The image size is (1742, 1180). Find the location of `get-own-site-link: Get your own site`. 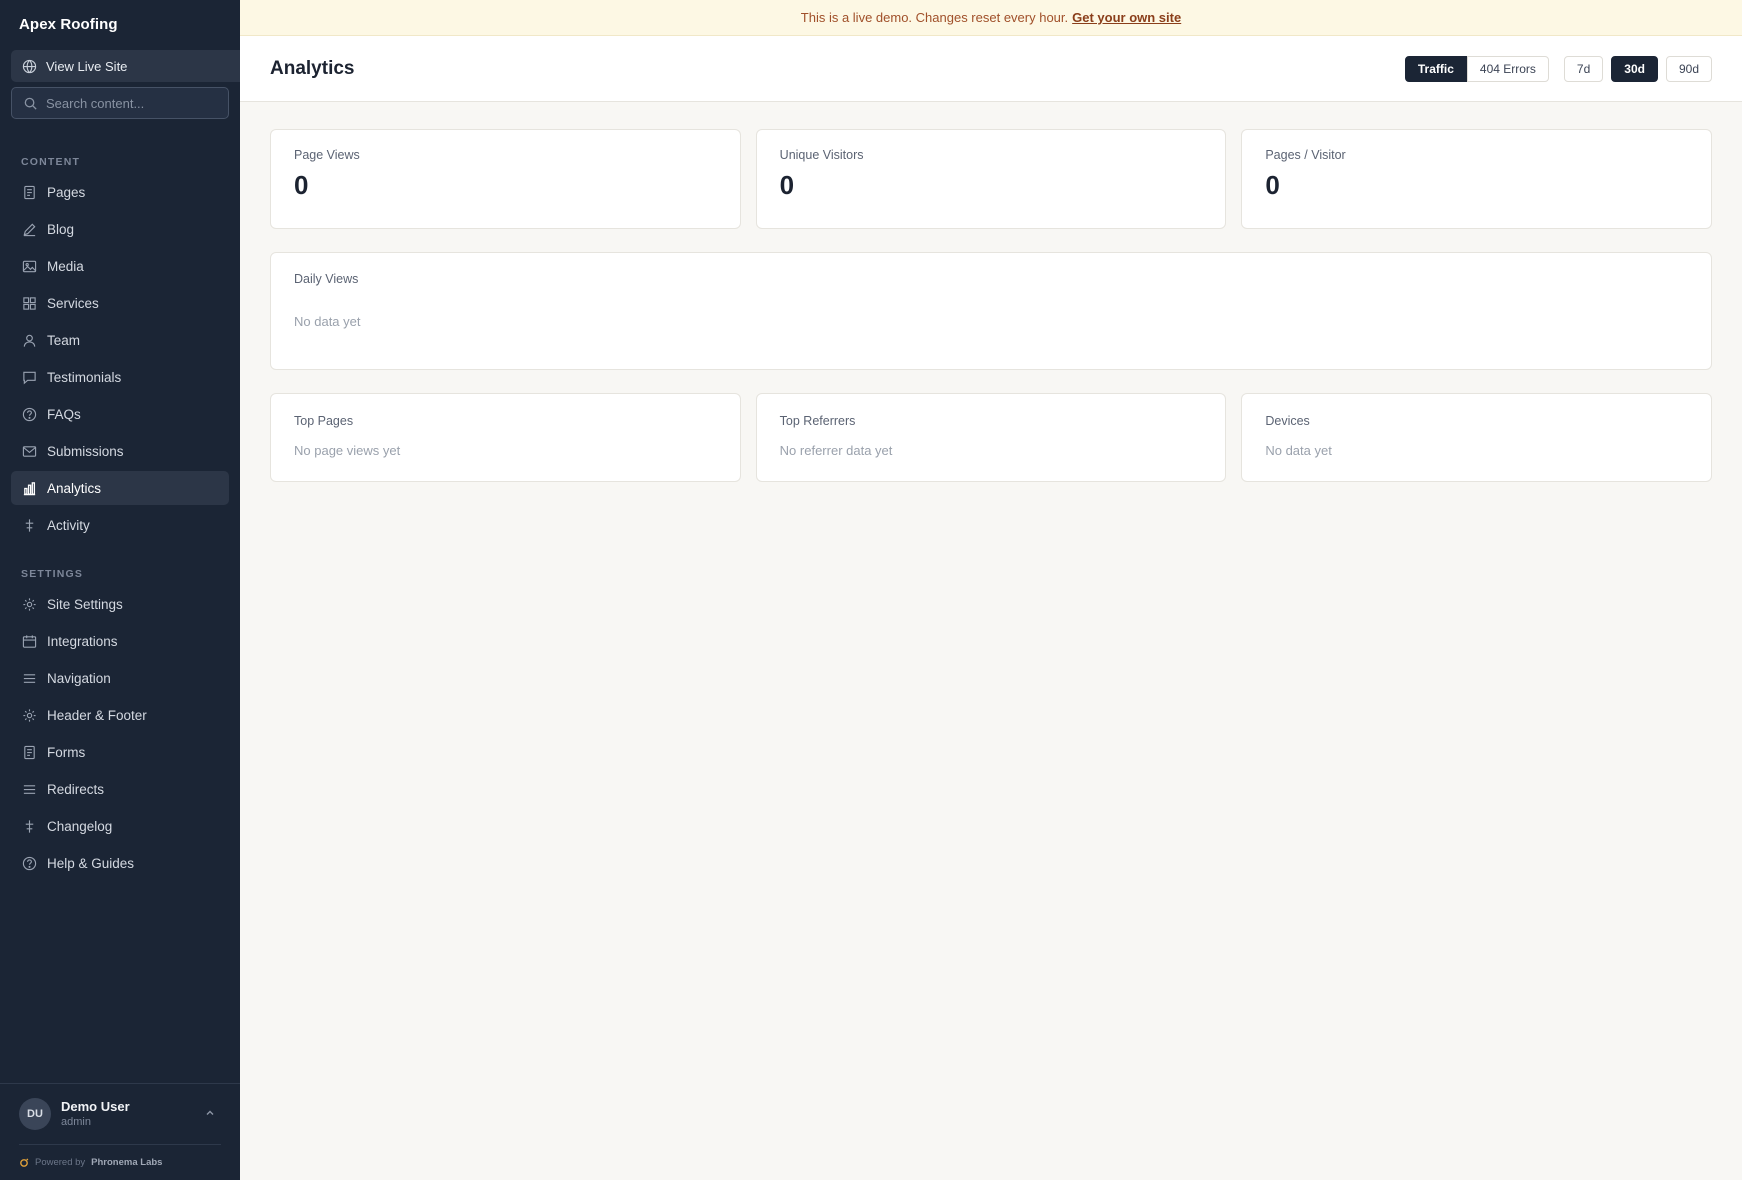

get-own-site-link: Get your own site is located at coordinates (1126, 17).